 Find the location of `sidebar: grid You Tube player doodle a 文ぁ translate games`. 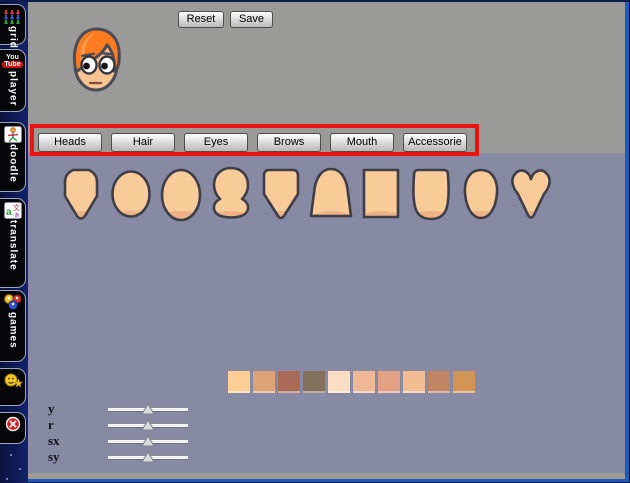

sidebar: grid You Tube player doodle a 文ぁ translate games is located at coordinates (14, 242).